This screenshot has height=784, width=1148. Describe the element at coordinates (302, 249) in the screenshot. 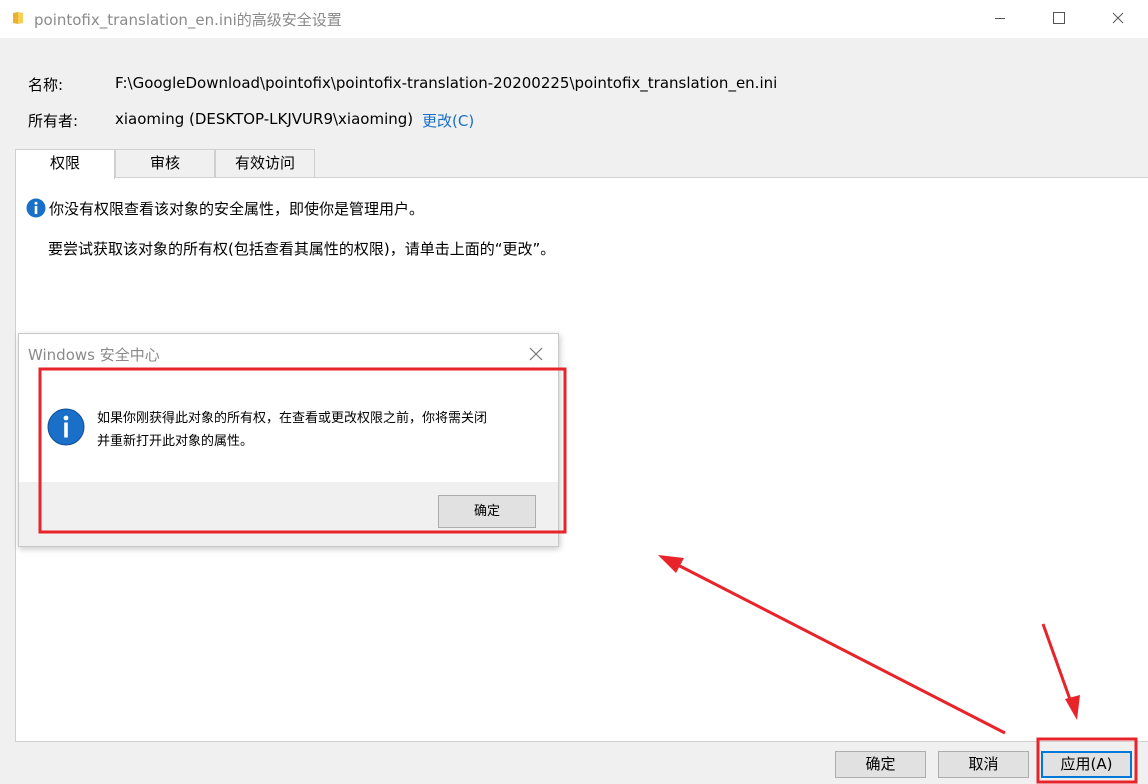

I see `ownership-hint: 要尝试获取该对象的所有权(包括查看其属性的权限)，请单击上面的“更改”。` at that location.